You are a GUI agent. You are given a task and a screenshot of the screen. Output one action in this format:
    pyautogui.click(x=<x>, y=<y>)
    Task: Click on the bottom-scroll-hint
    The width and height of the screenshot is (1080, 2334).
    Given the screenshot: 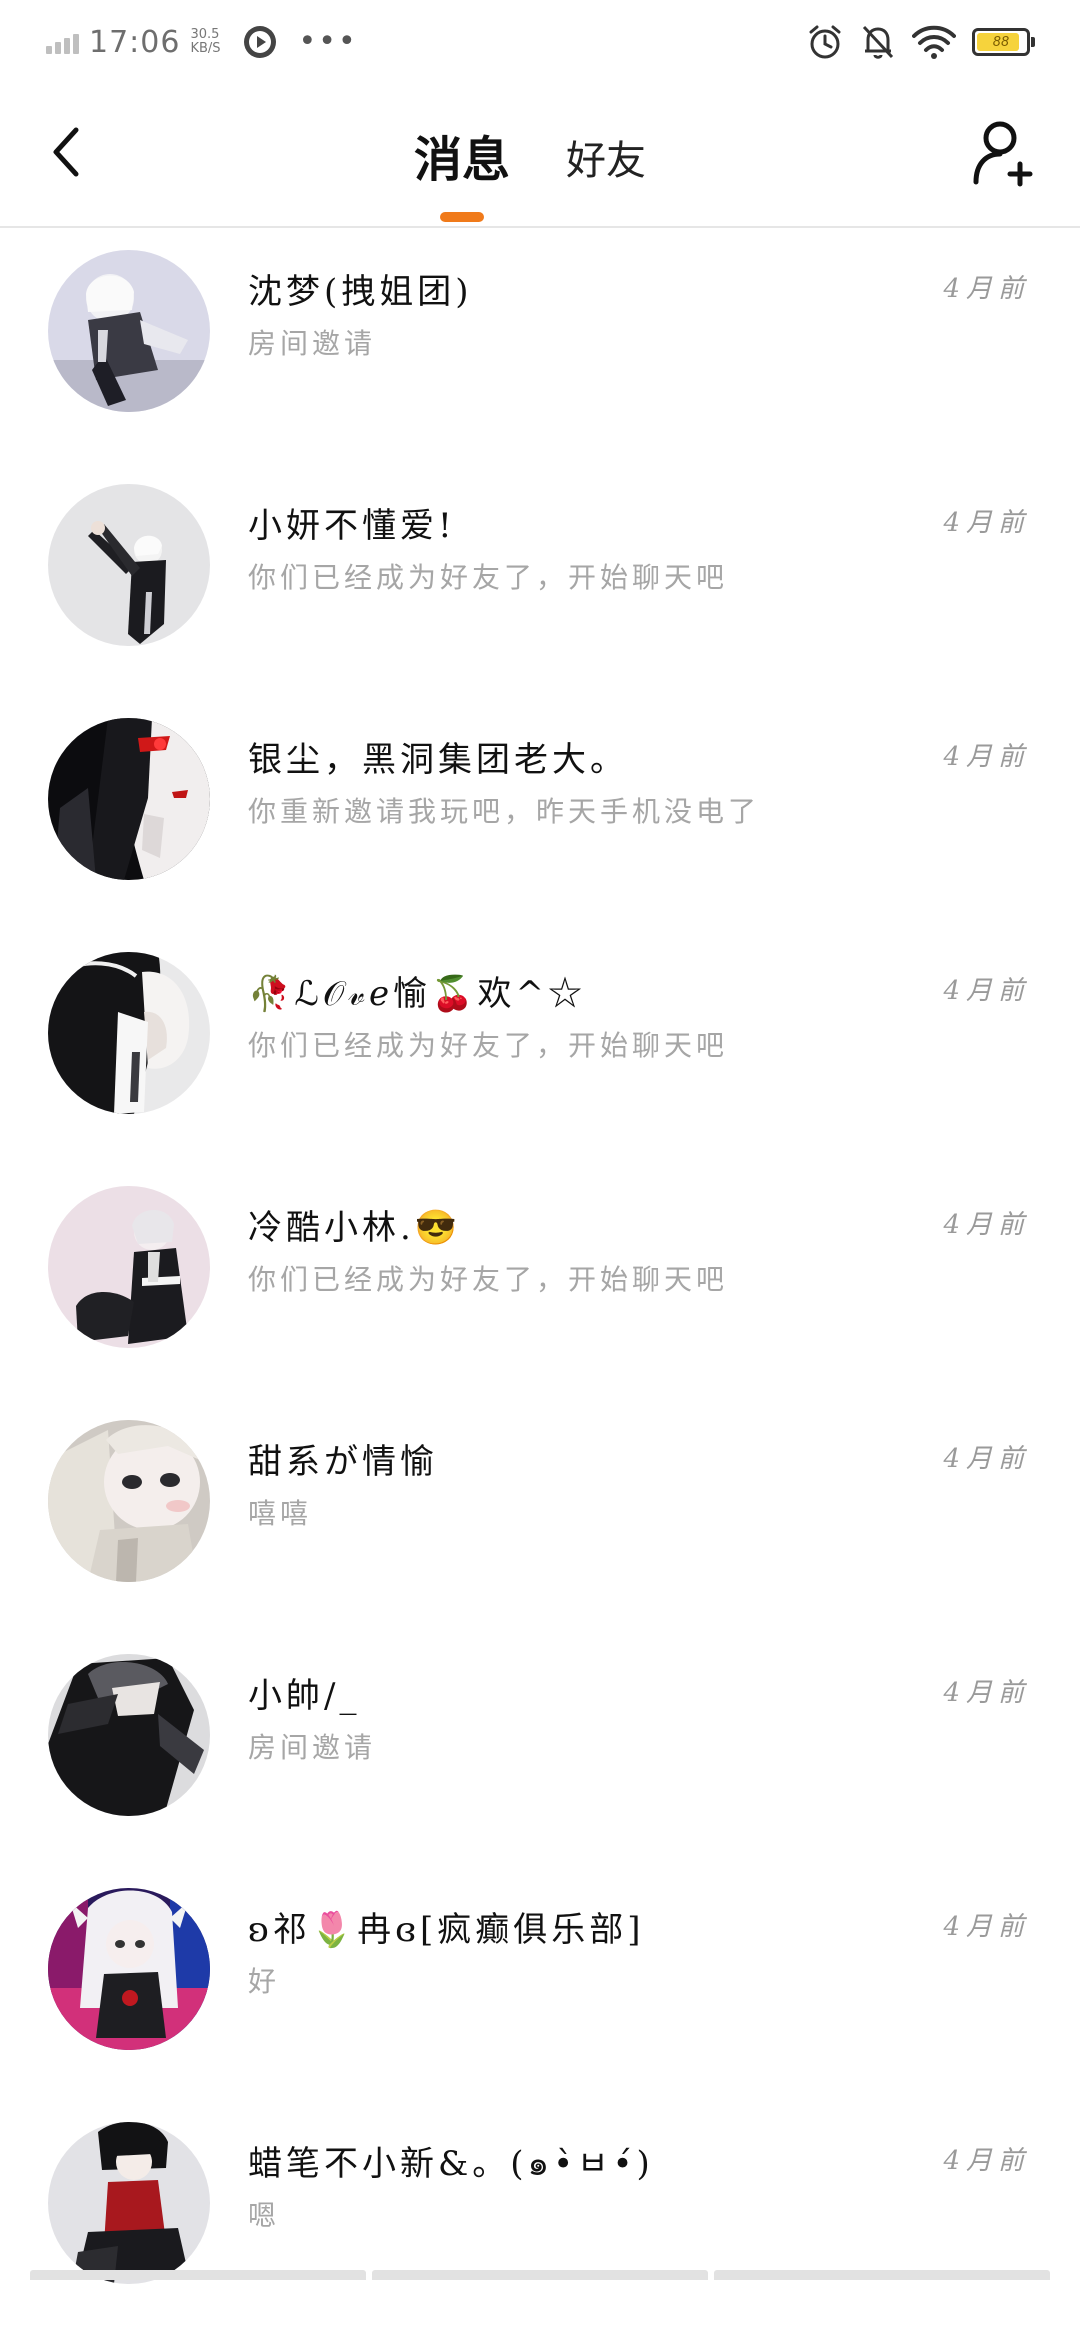 What is the action you would take?
    pyautogui.click(x=540, y=2275)
    